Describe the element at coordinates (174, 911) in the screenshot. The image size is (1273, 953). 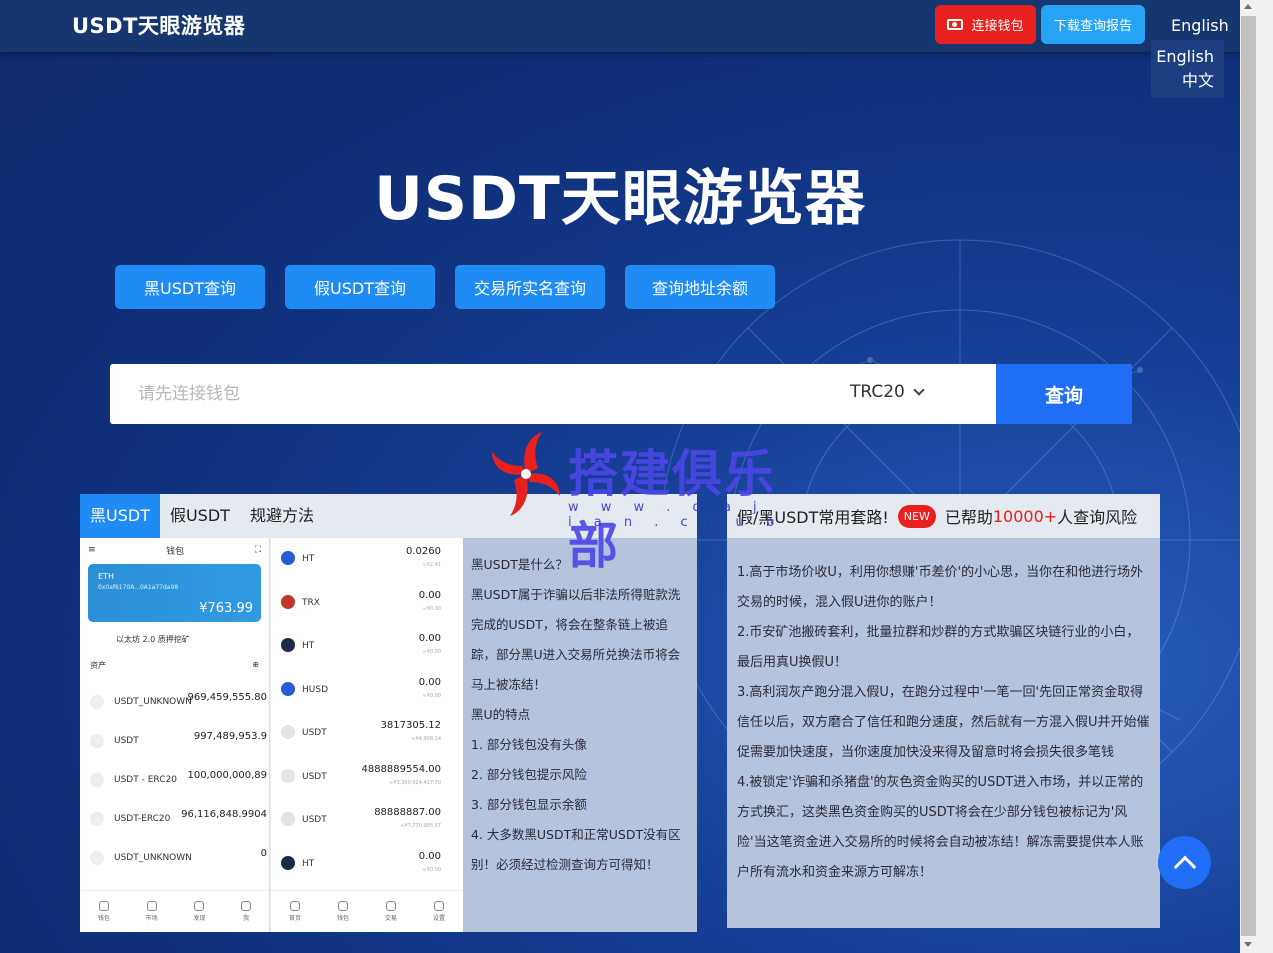
I see `phone-a-bottom-nav: 钱包 市场 发现 我` at that location.